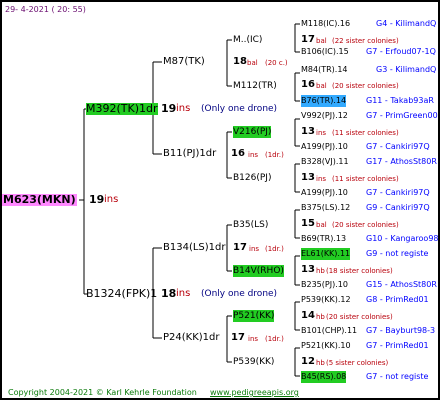  Describe the element at coordinates (400, 101) in the screenshot. I see `g4-breeder-link-6: G11 - Takab93aR` at that location.